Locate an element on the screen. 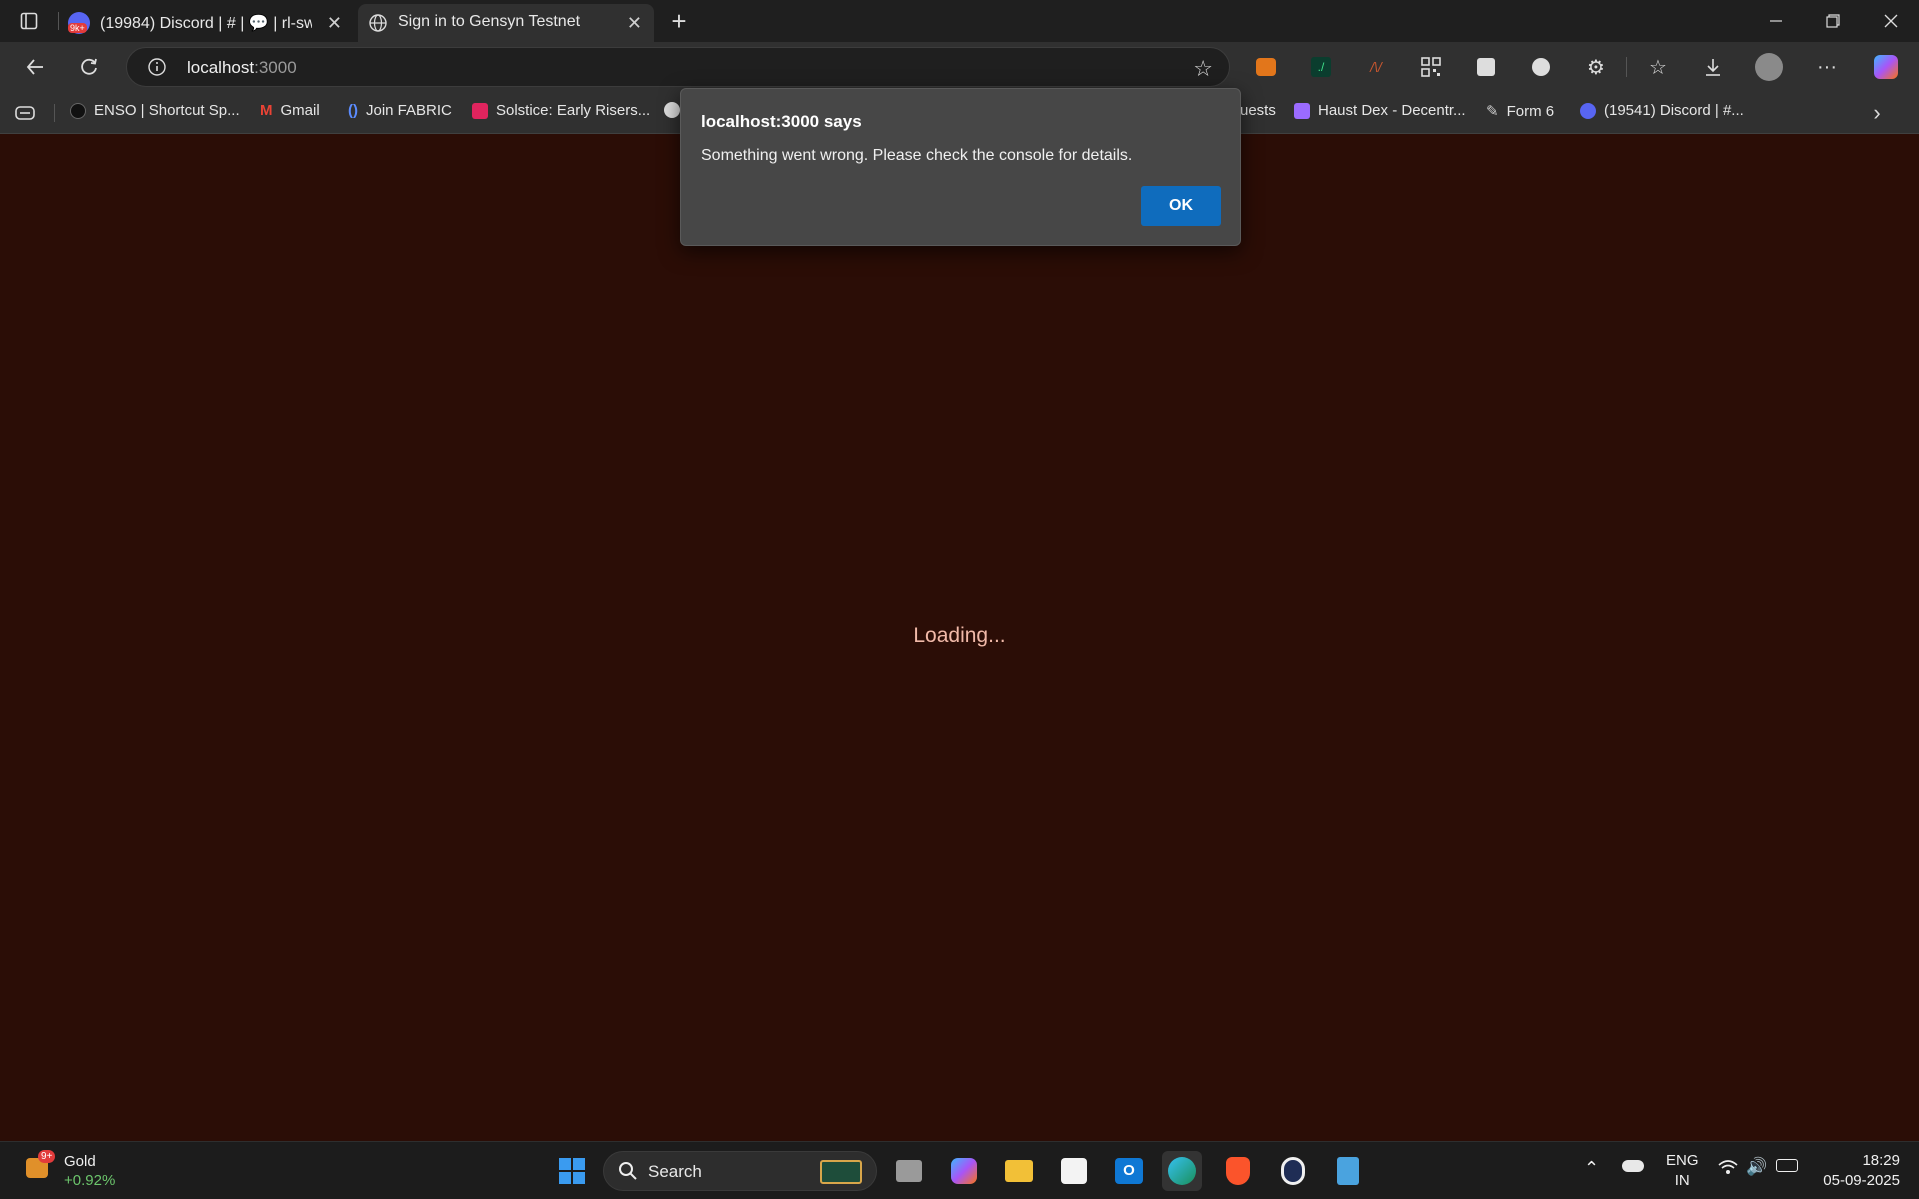 This screenshot has width=1919, height=1199. close-window-icon is located at coordinates (1891, 21).